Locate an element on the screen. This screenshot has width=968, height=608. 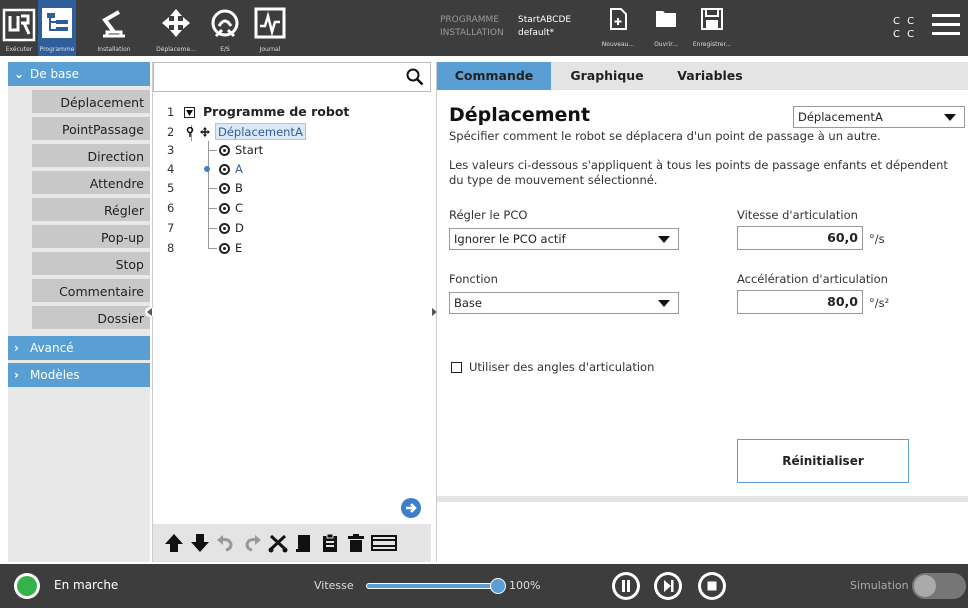
program-tree-icon is located at coordinates (57, 23).